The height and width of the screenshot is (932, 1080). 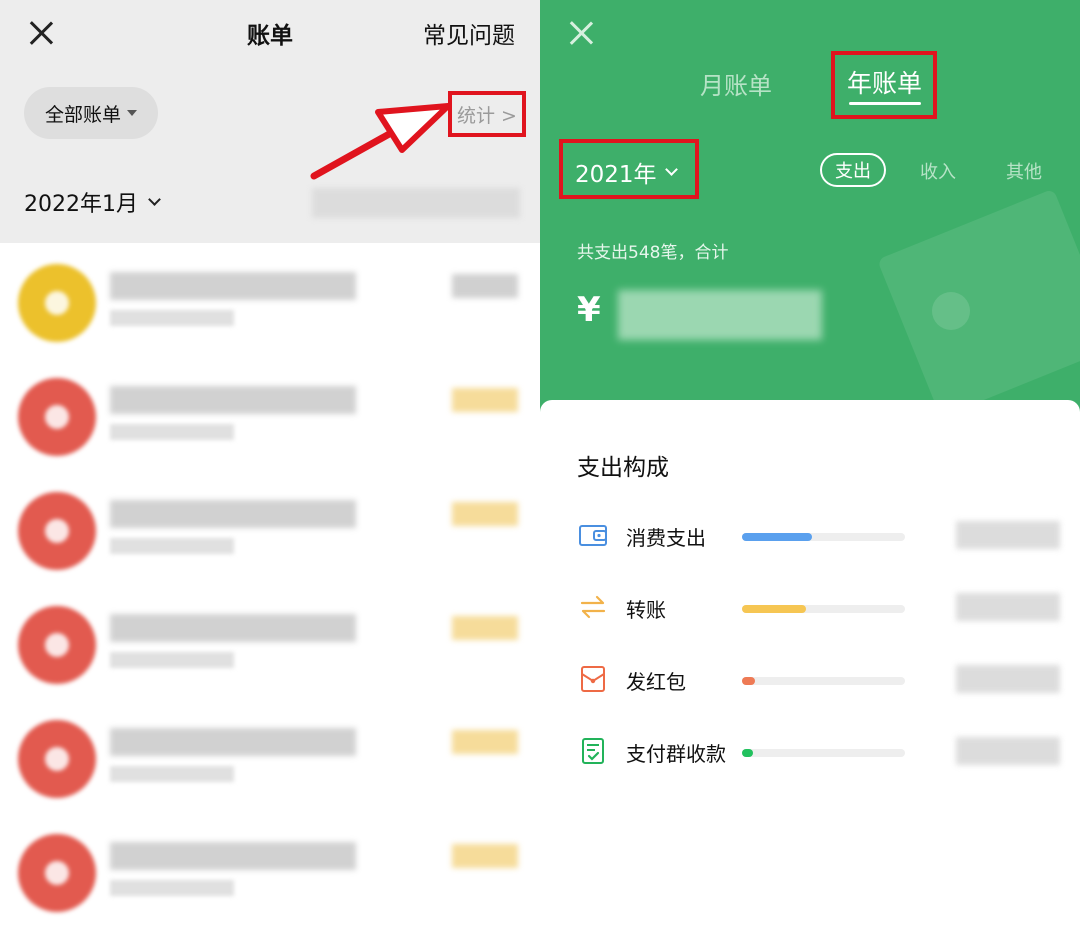 I want to click on bill-header-area: 账单 常见问题 全部账单 统计 > 2022年1月, so click(x=270, y=121).